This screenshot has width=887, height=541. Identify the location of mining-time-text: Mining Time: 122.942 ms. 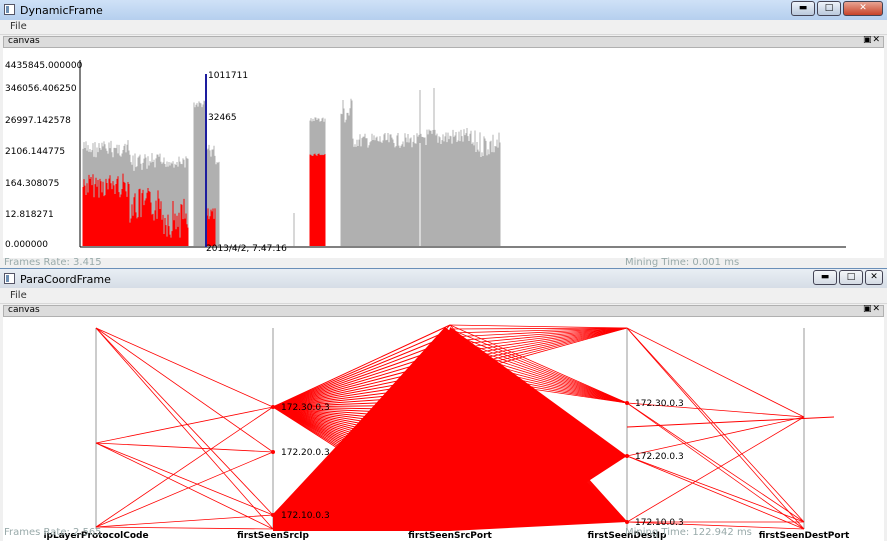
(688, 532).